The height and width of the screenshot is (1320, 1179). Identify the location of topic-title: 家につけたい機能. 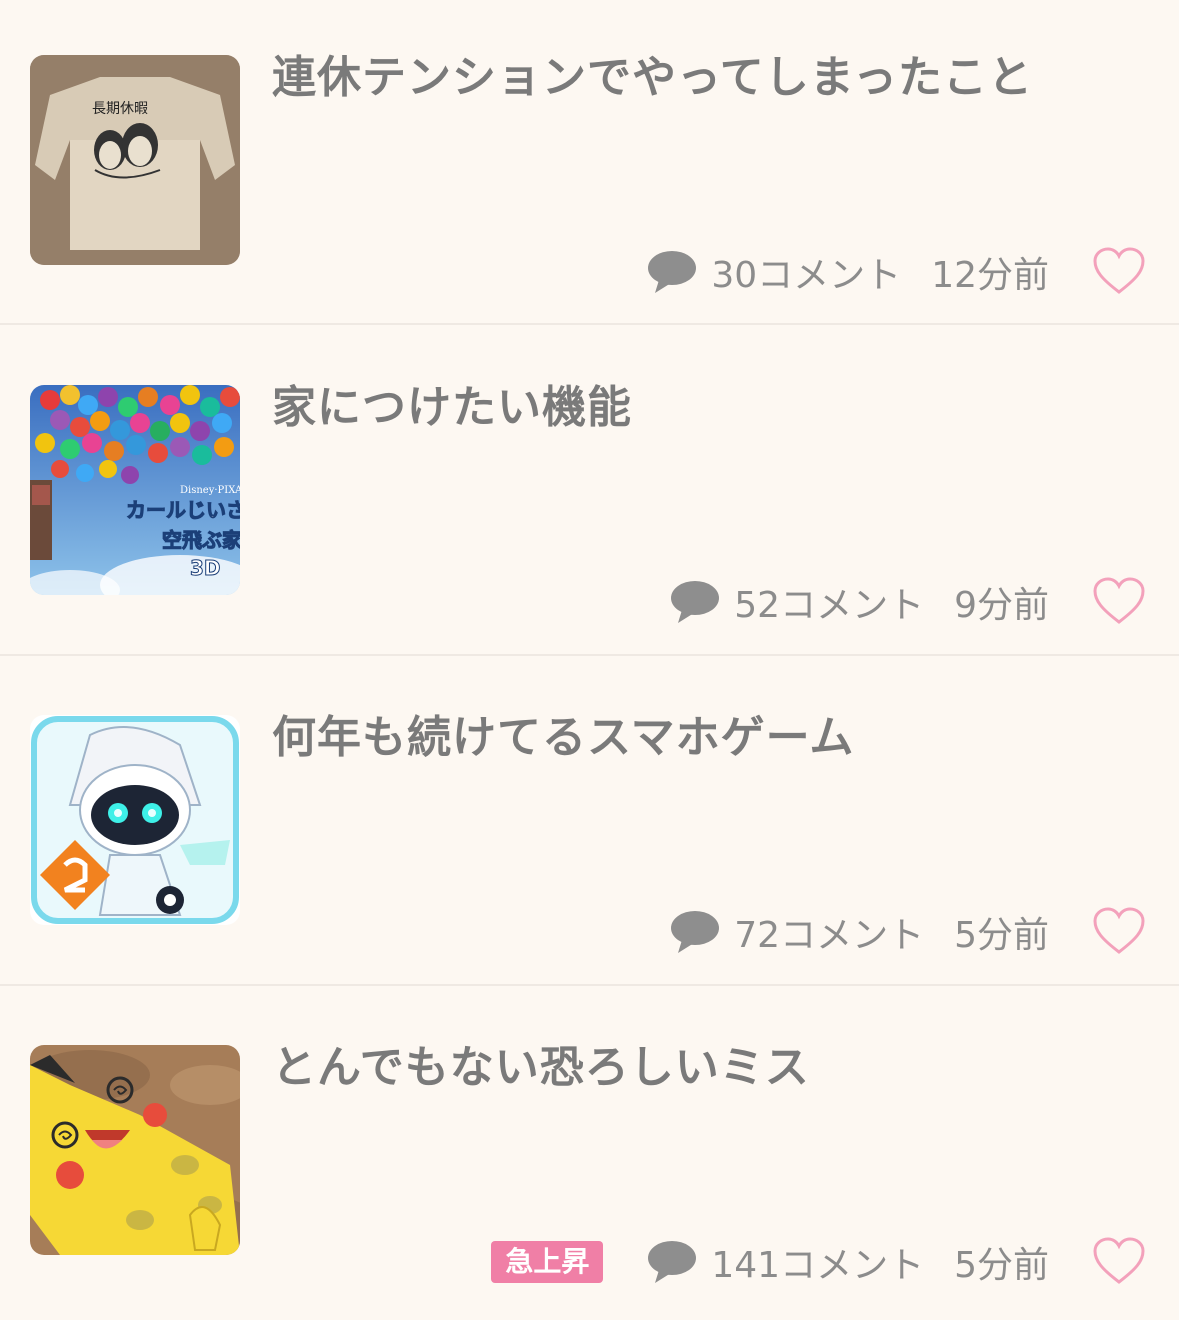
(702, 408).